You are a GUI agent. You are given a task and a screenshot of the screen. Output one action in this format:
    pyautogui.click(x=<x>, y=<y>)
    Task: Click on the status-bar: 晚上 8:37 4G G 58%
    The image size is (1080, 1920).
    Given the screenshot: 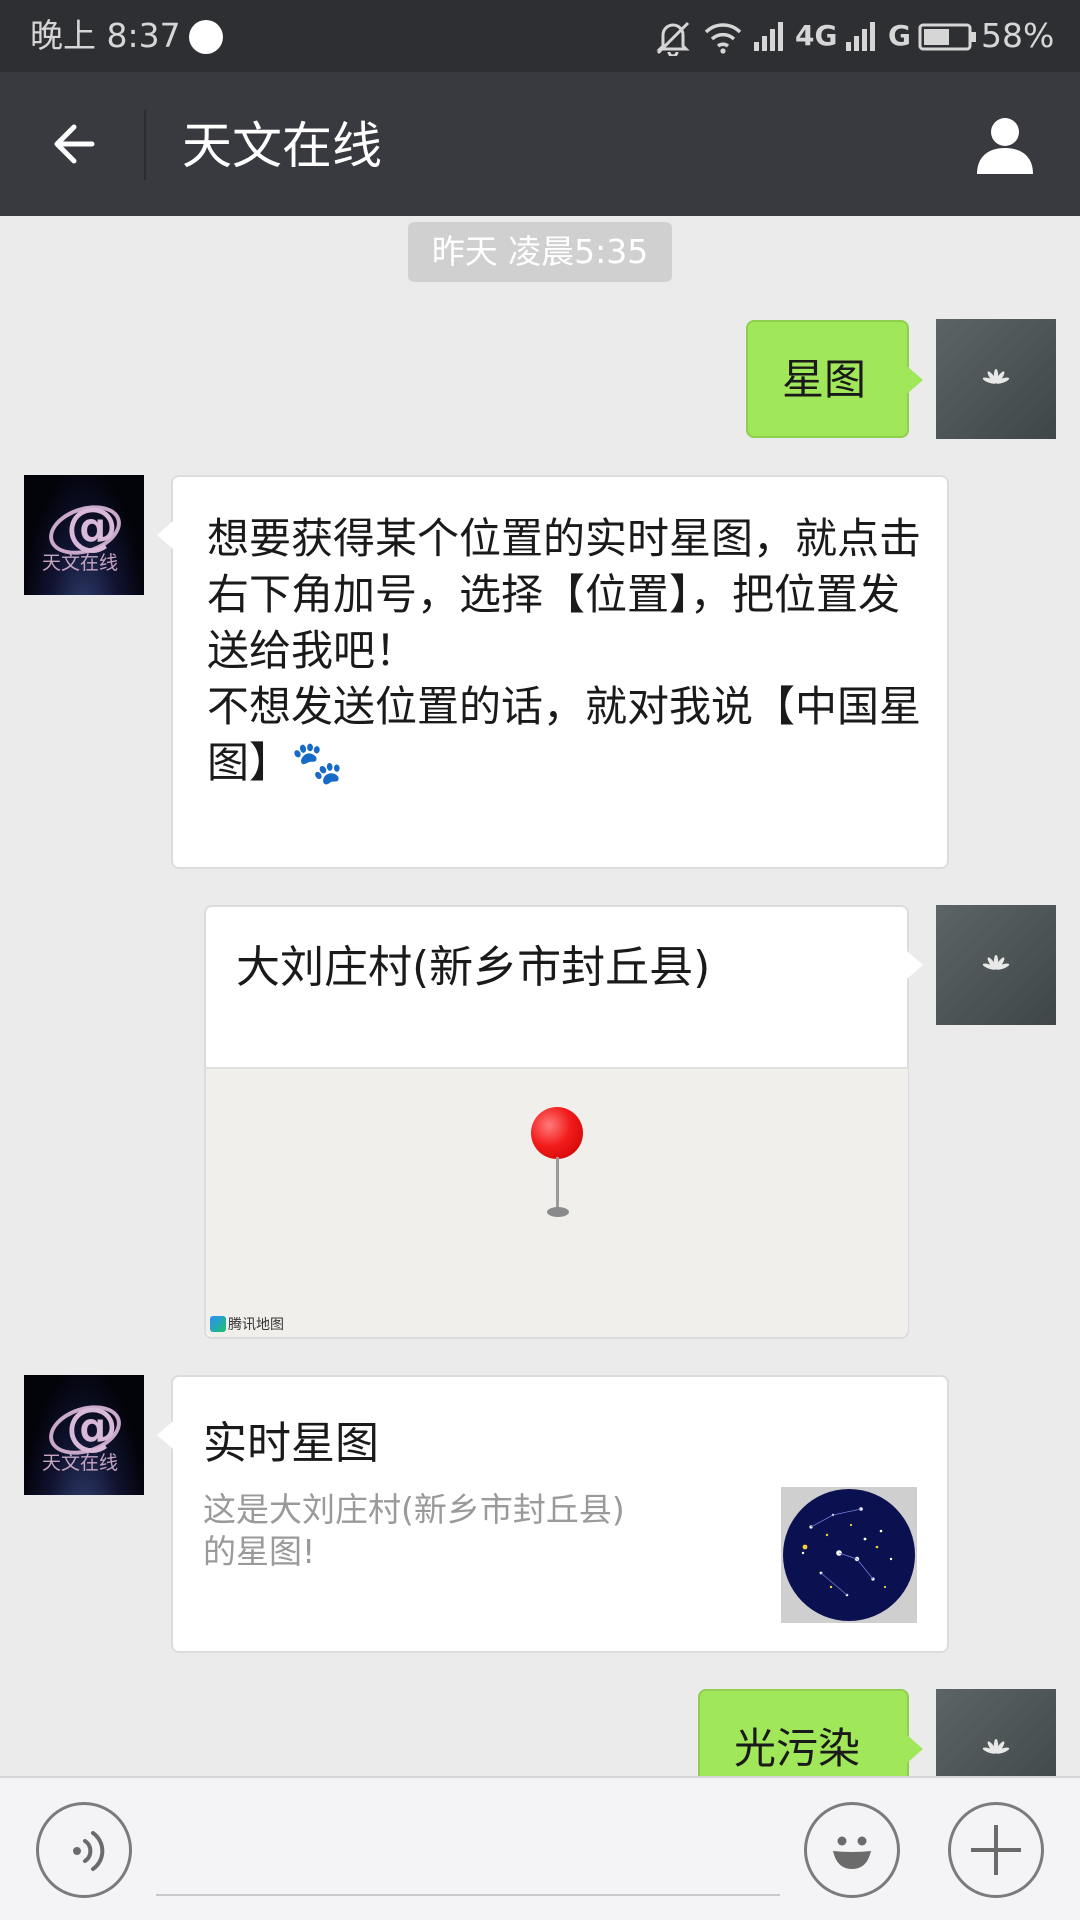 What is the action you would take?
    pyautogui.click(x=540, y=36)
    